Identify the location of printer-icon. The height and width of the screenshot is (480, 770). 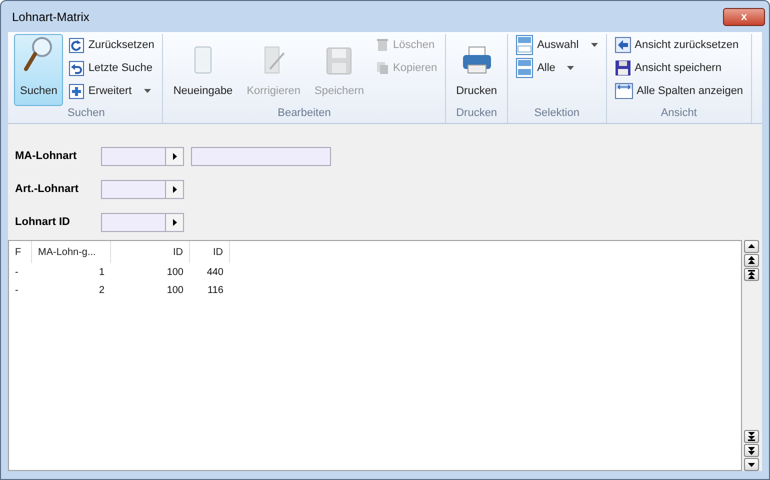
(476, 60).